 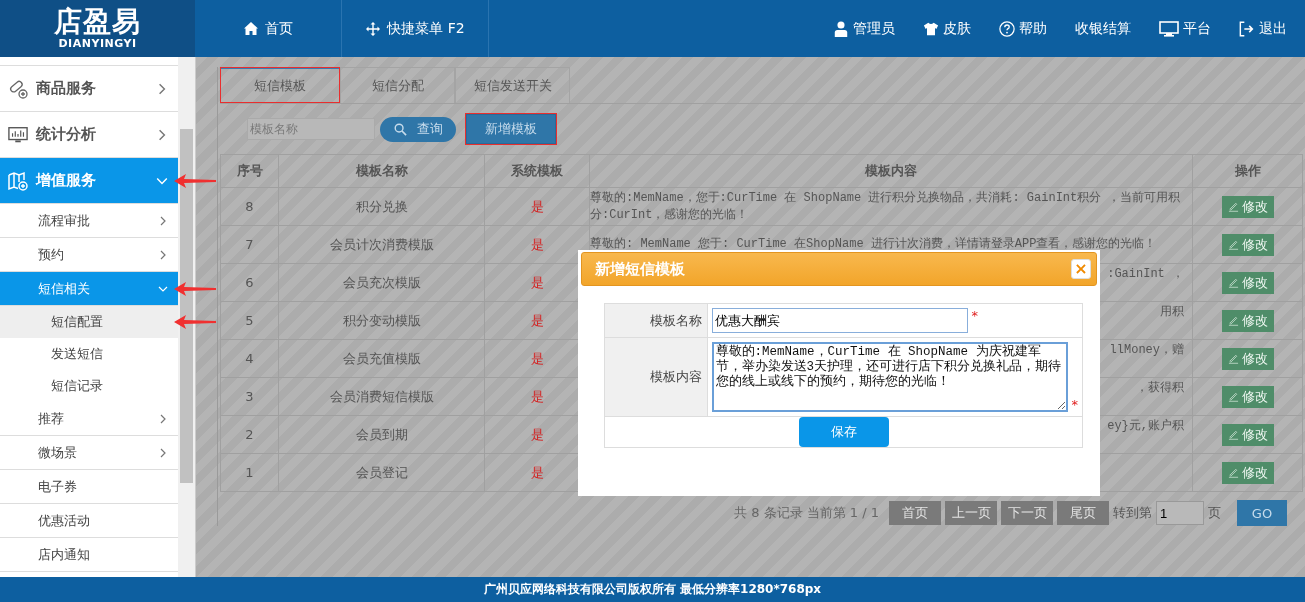 I want to click on table-cell: 会员充次模版, so click(x=381, y=282).